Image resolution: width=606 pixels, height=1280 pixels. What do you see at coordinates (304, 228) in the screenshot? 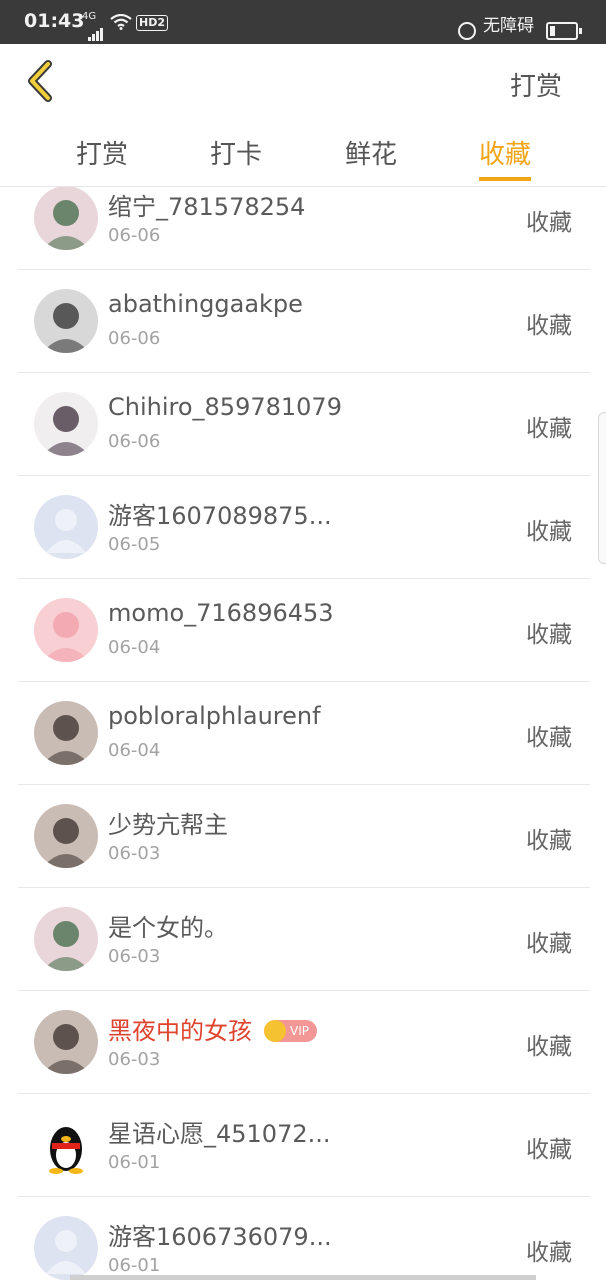
I see `list-item: 绾宁_781578254 06-06 收藏` at bounding box center [304, 228].